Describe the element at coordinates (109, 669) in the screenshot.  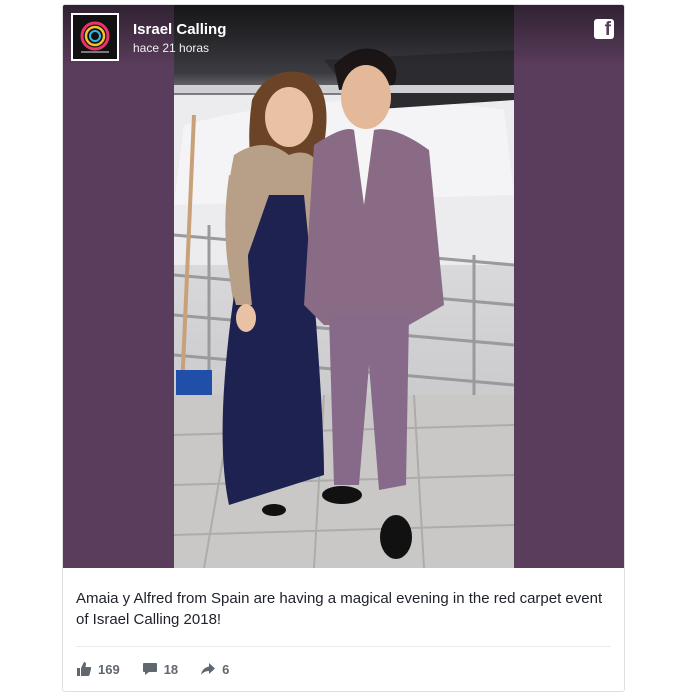
I see `like-count: 169` at that location.